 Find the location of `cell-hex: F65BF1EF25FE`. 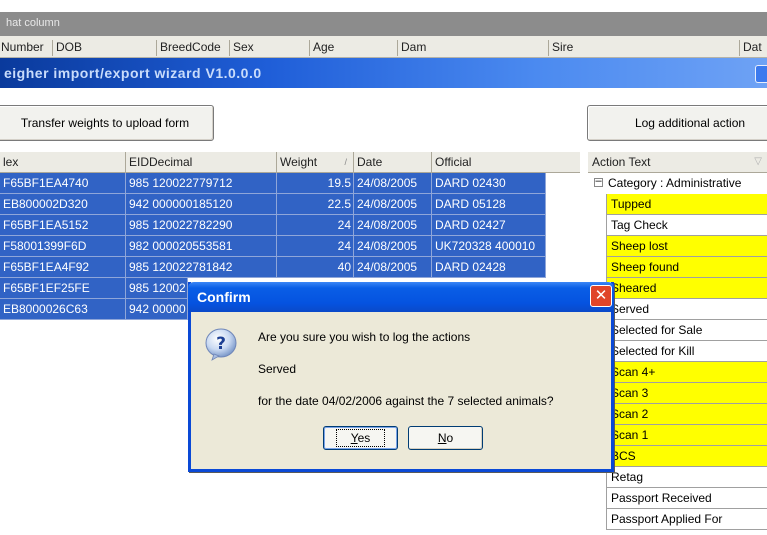

cell-hex: F65BF1EF25FE is located at coordinates (63, 288).